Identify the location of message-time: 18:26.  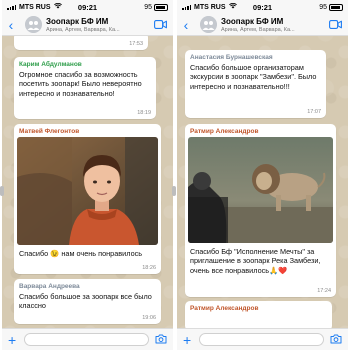
(149, 268).